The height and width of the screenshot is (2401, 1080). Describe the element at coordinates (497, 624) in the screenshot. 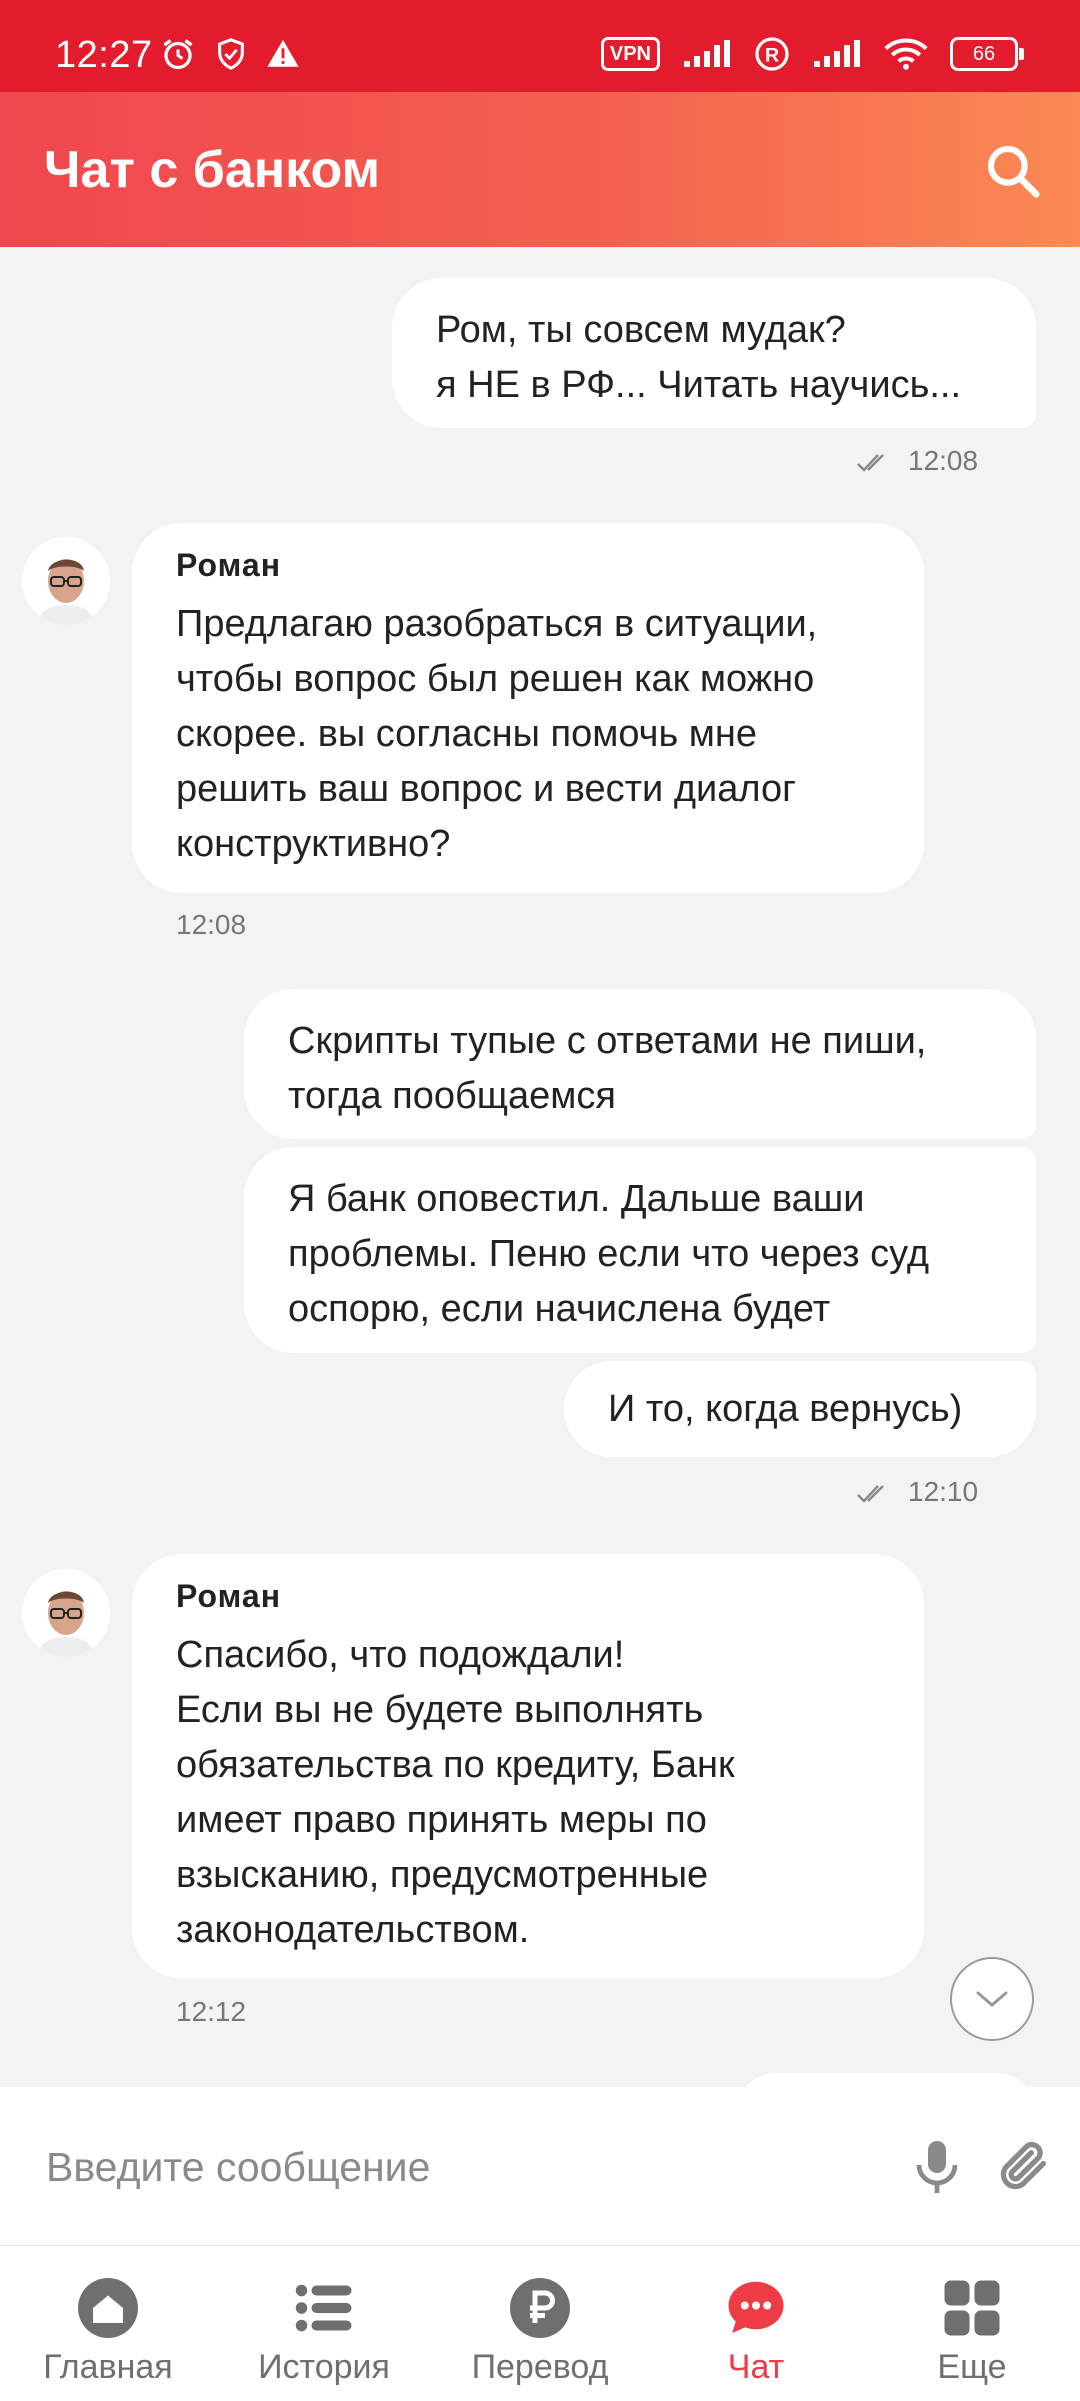

I see `message-line: Предлагаю разобраться в ситуации,` at that location.